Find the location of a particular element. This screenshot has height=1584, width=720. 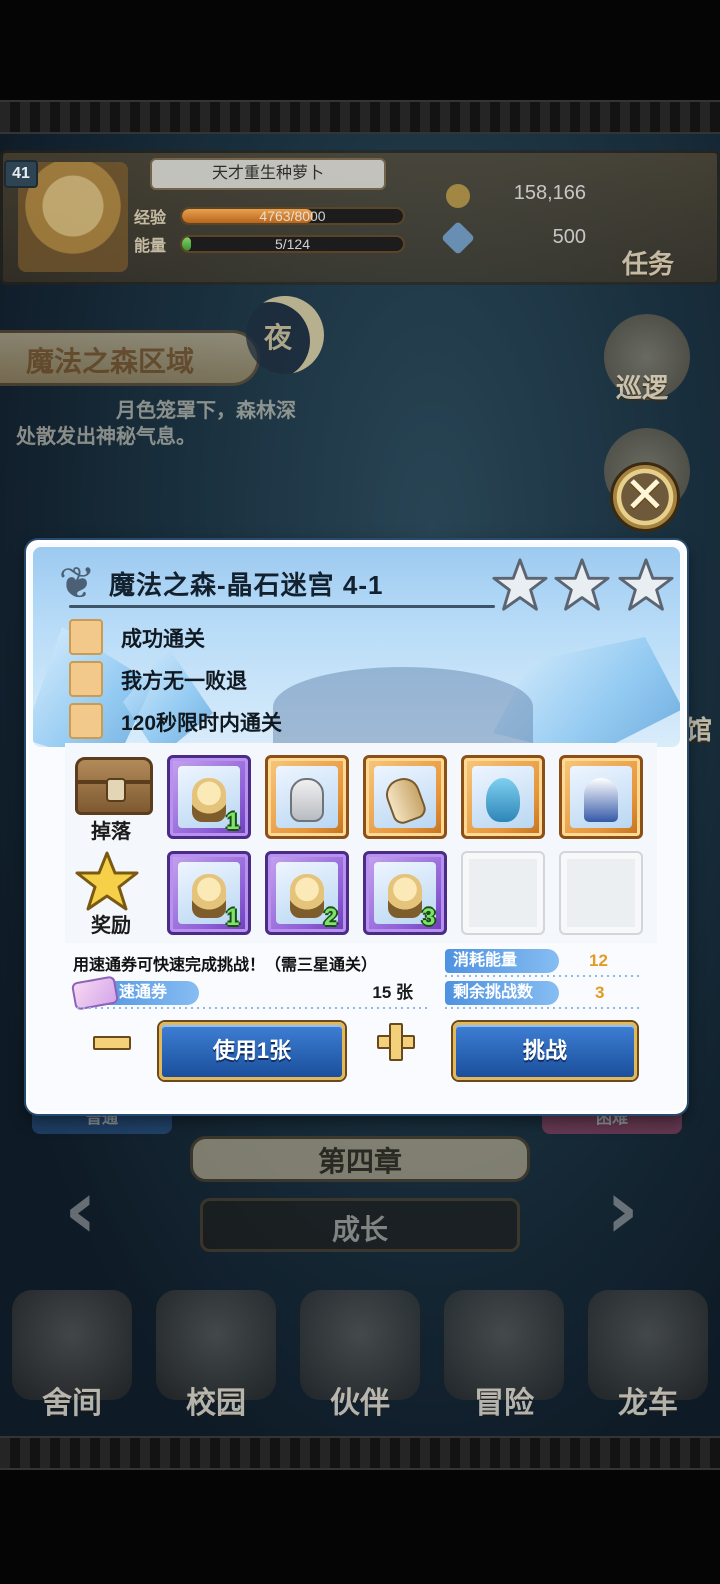

time-of-day-badge: 夜 is located at coordinates (278, 337).